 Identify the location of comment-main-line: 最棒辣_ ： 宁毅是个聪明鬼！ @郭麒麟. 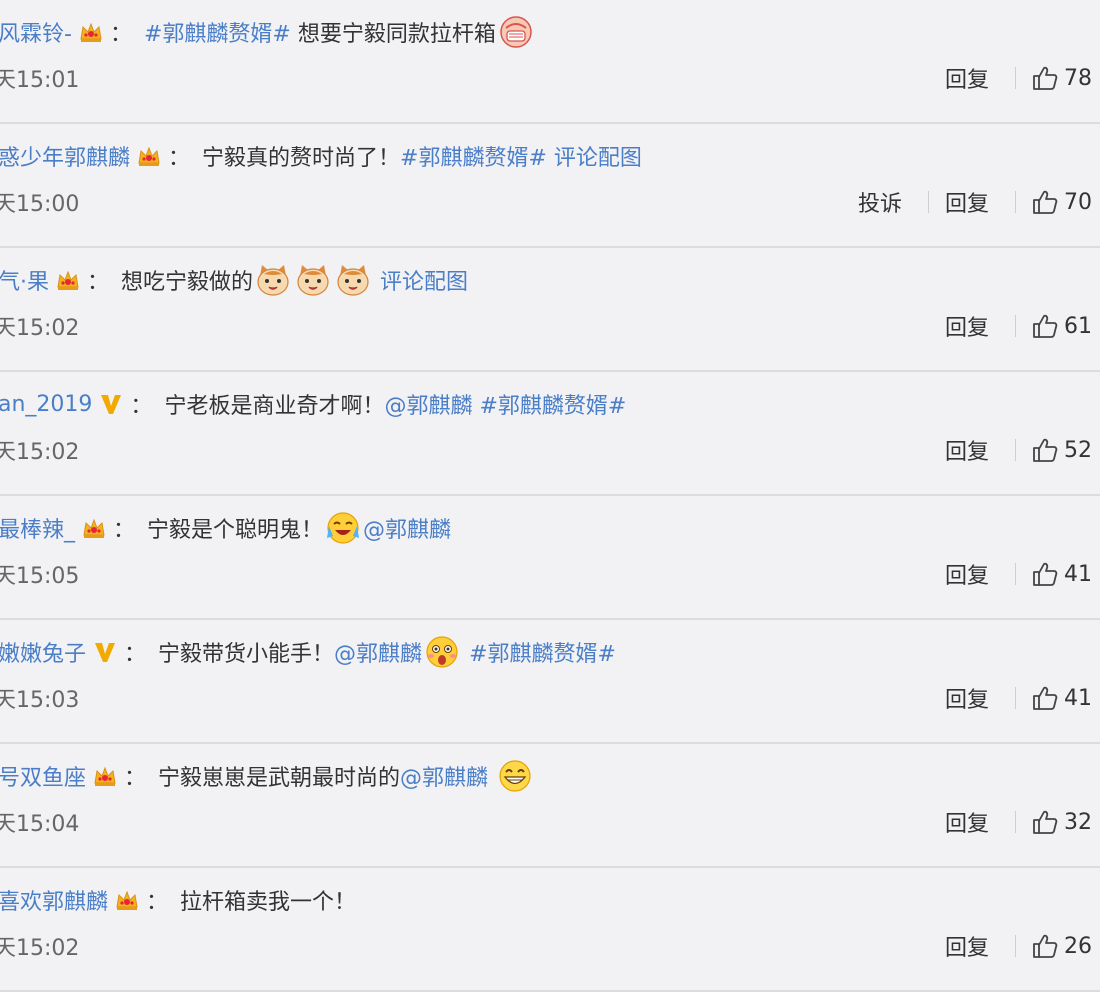
(225, 528).